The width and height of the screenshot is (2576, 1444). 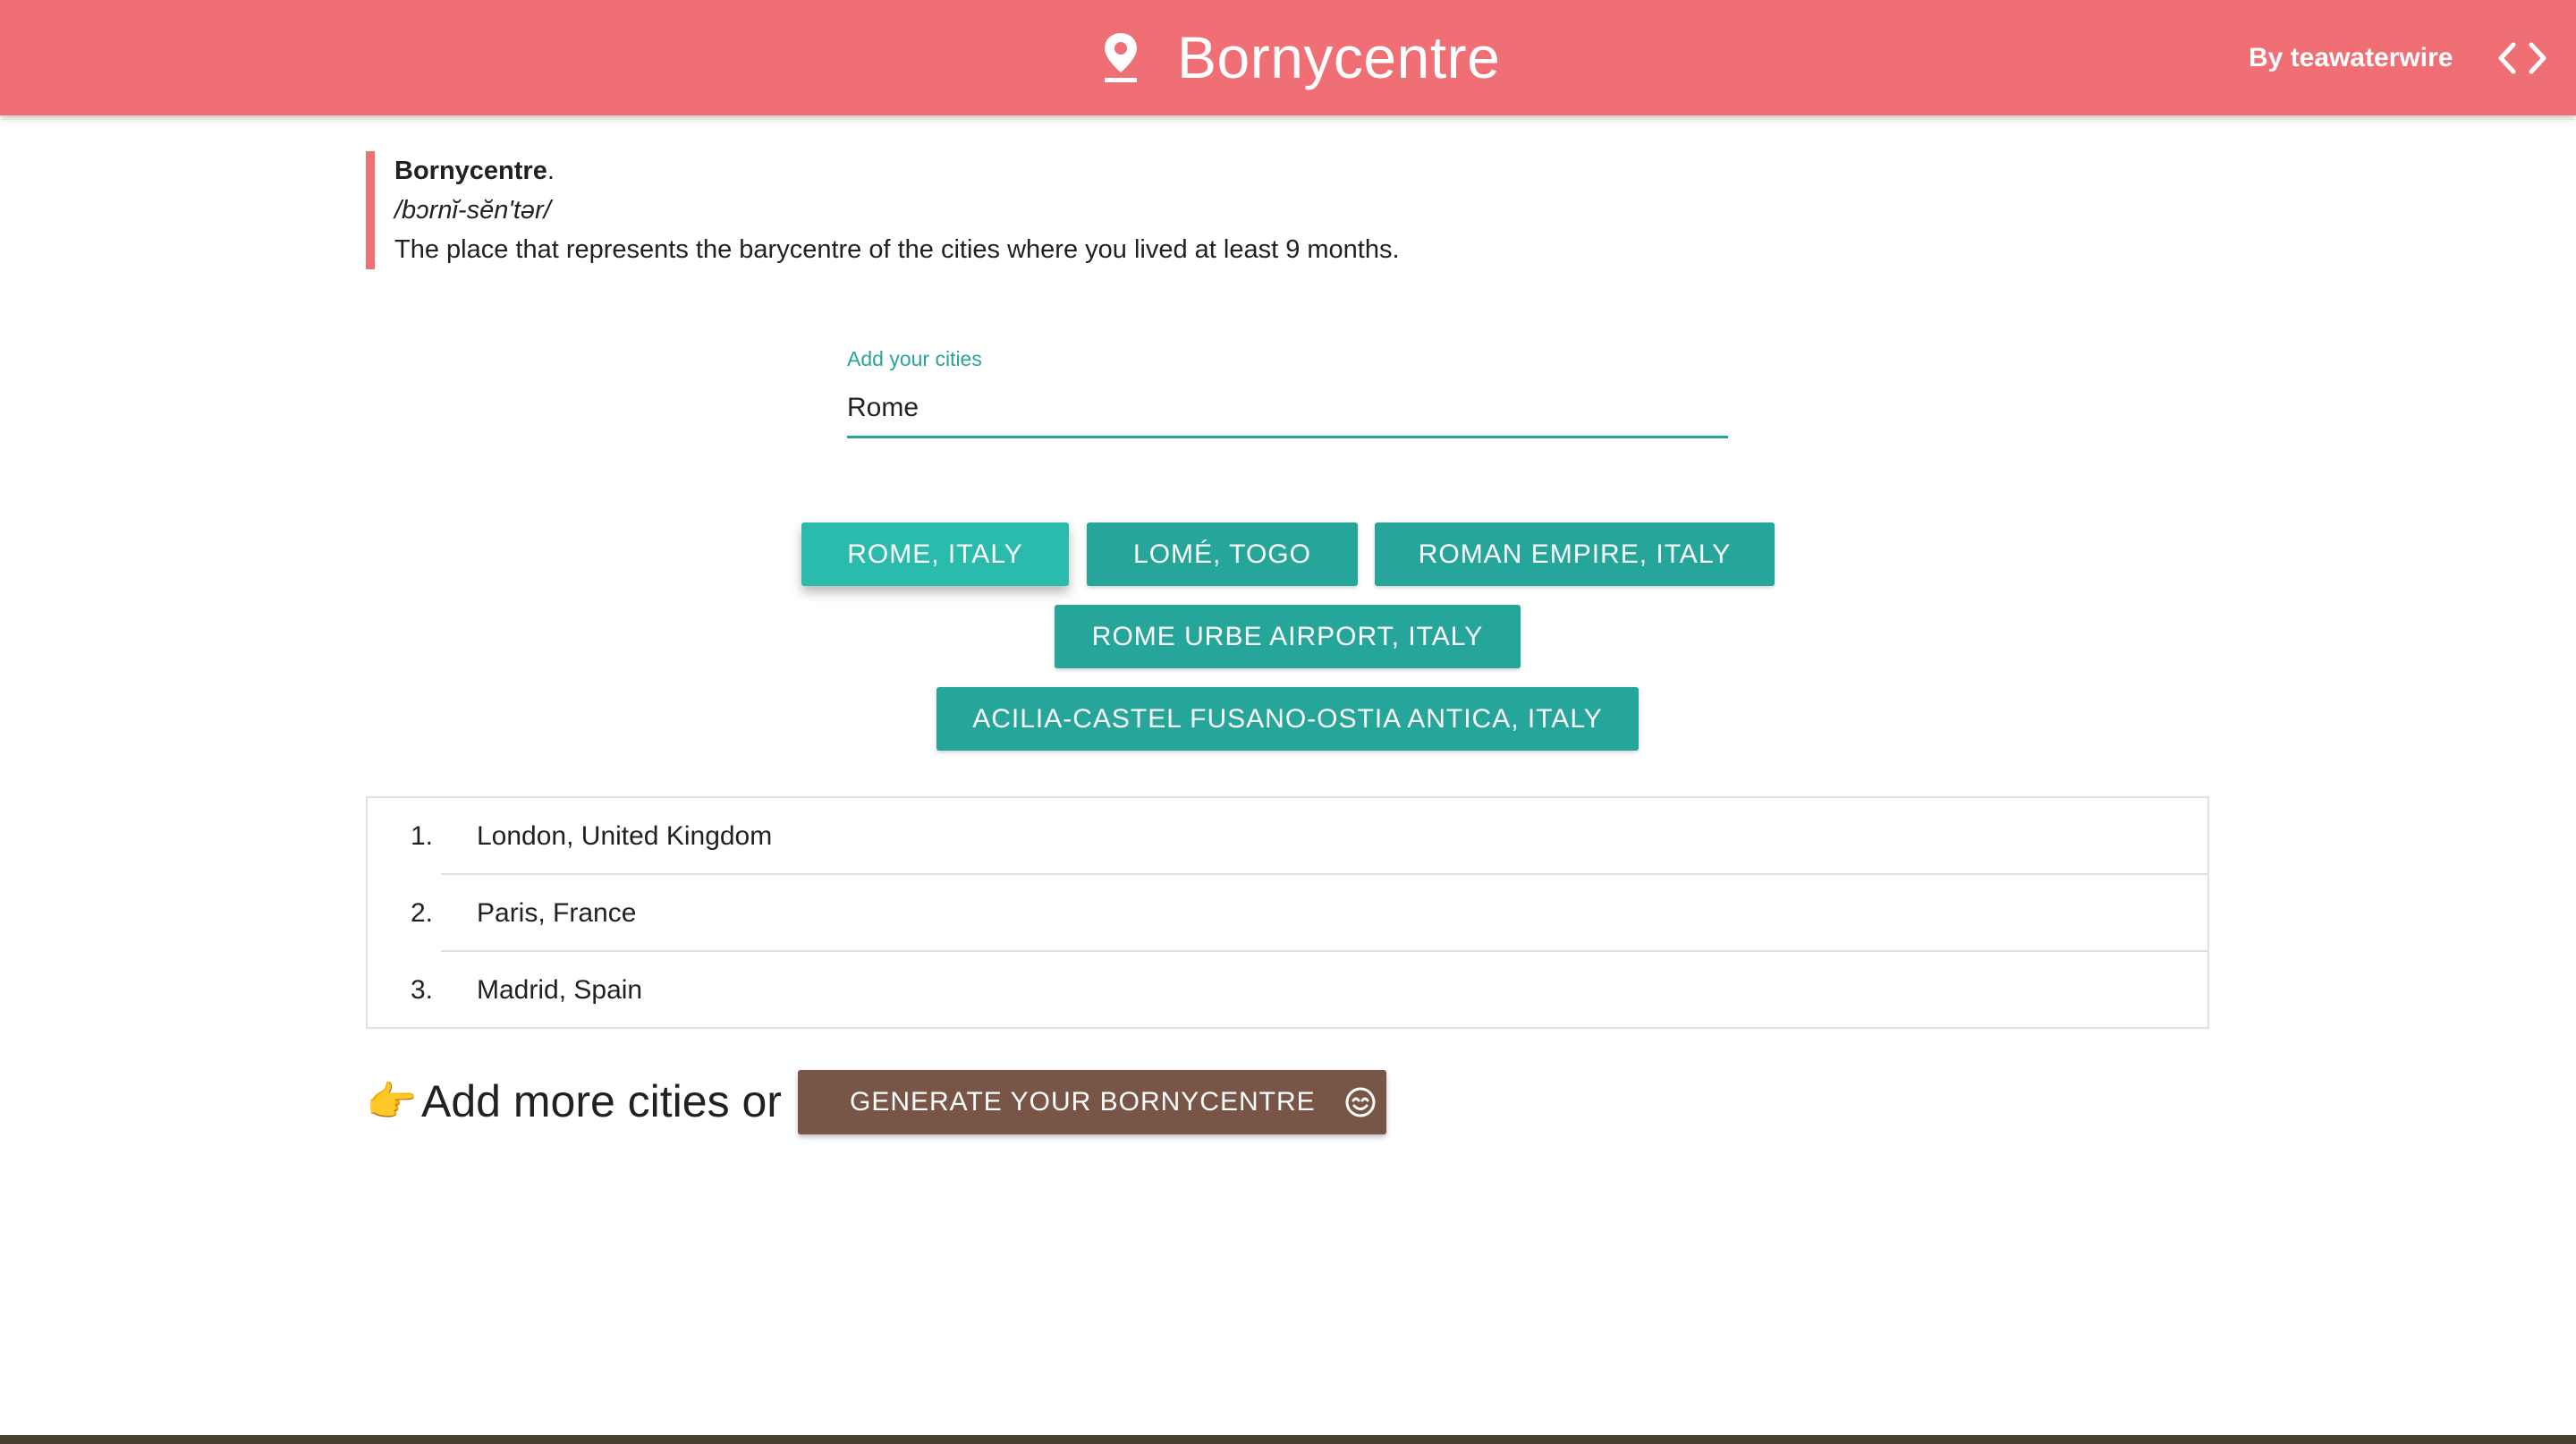 What do you see at coordinates (2351, 58) in the screenshot?
I see `author-link: By teawaterwire` at bounding box center [2351, 58].